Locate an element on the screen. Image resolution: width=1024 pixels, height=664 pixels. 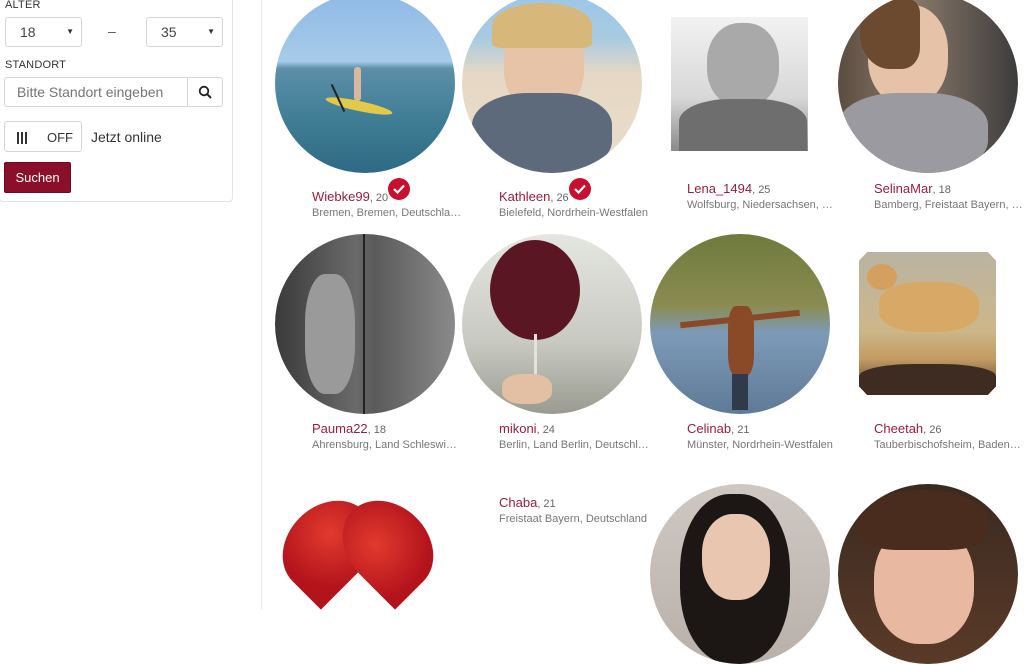
profile-name: mikoni, 24 is located at coordinates (527, 428).